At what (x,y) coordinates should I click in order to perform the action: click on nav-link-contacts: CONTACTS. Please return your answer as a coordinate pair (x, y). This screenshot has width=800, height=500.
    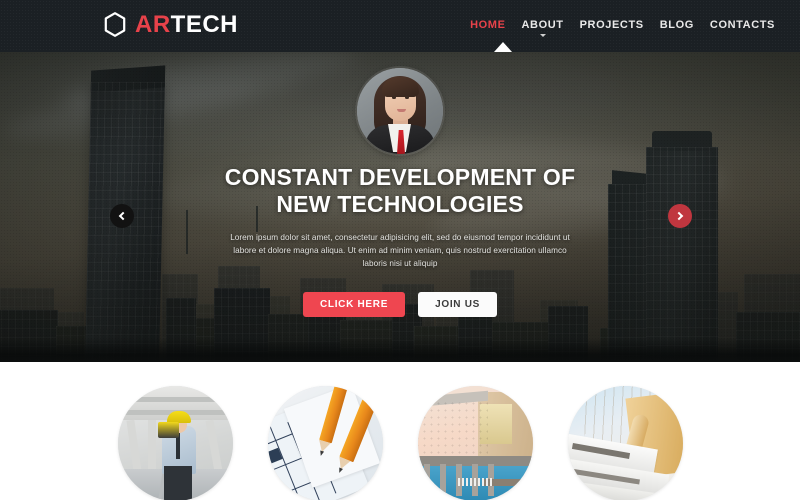
    Looking at the image, I should click on (742, 25).